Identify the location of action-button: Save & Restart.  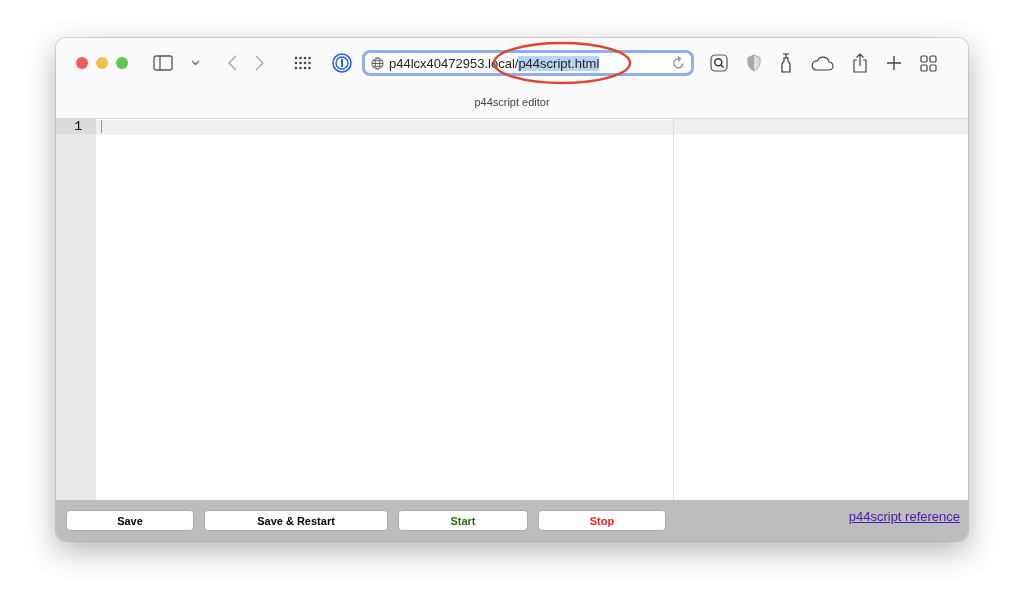
(296, 520).